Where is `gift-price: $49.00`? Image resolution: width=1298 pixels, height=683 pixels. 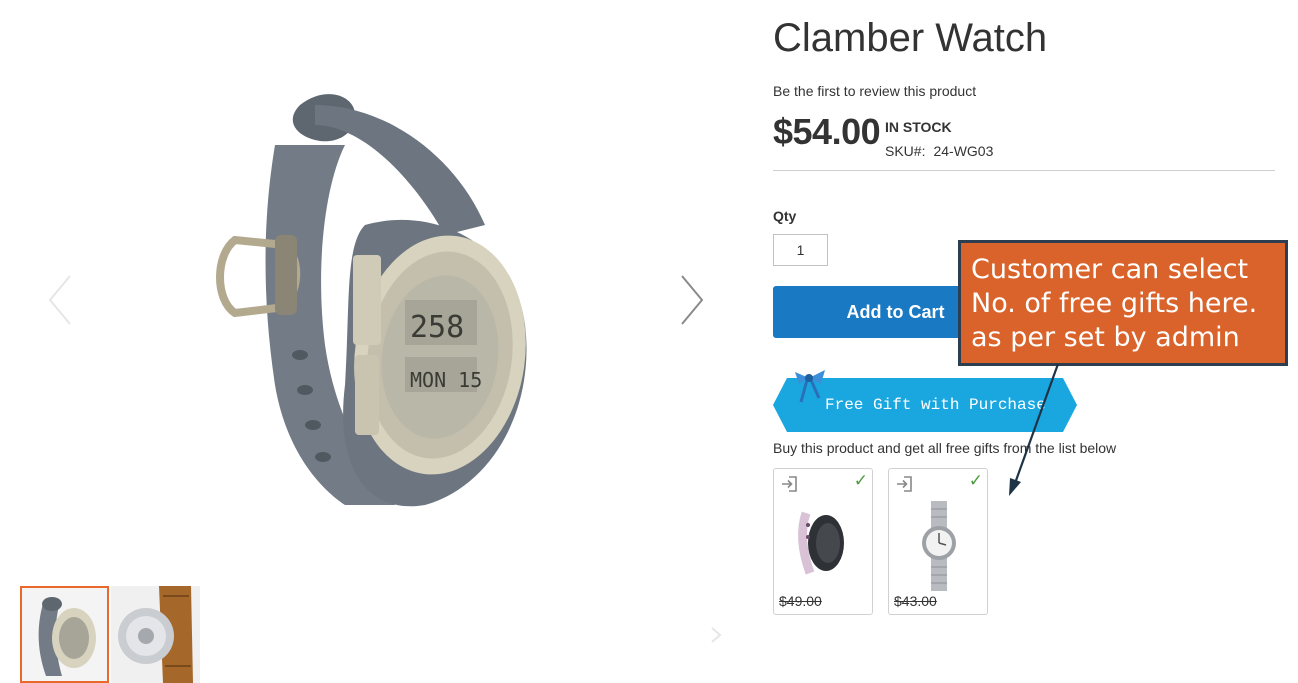 gift-price: $49.00 is located at coordinates (800, 601).